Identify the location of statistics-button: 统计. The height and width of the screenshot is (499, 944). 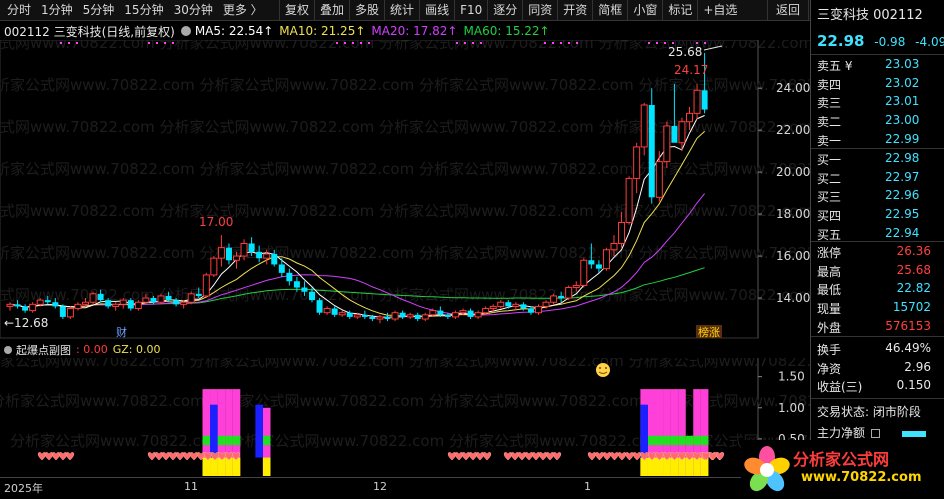
(401, 10).